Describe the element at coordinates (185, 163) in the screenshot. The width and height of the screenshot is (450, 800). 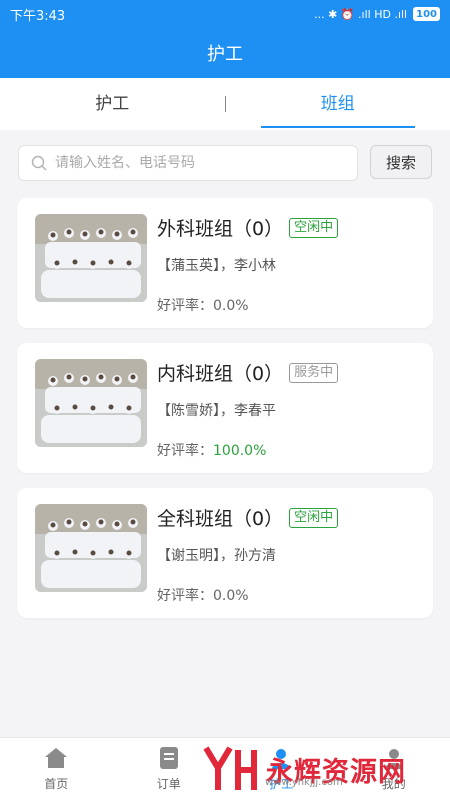
I see `search-input` at that location.